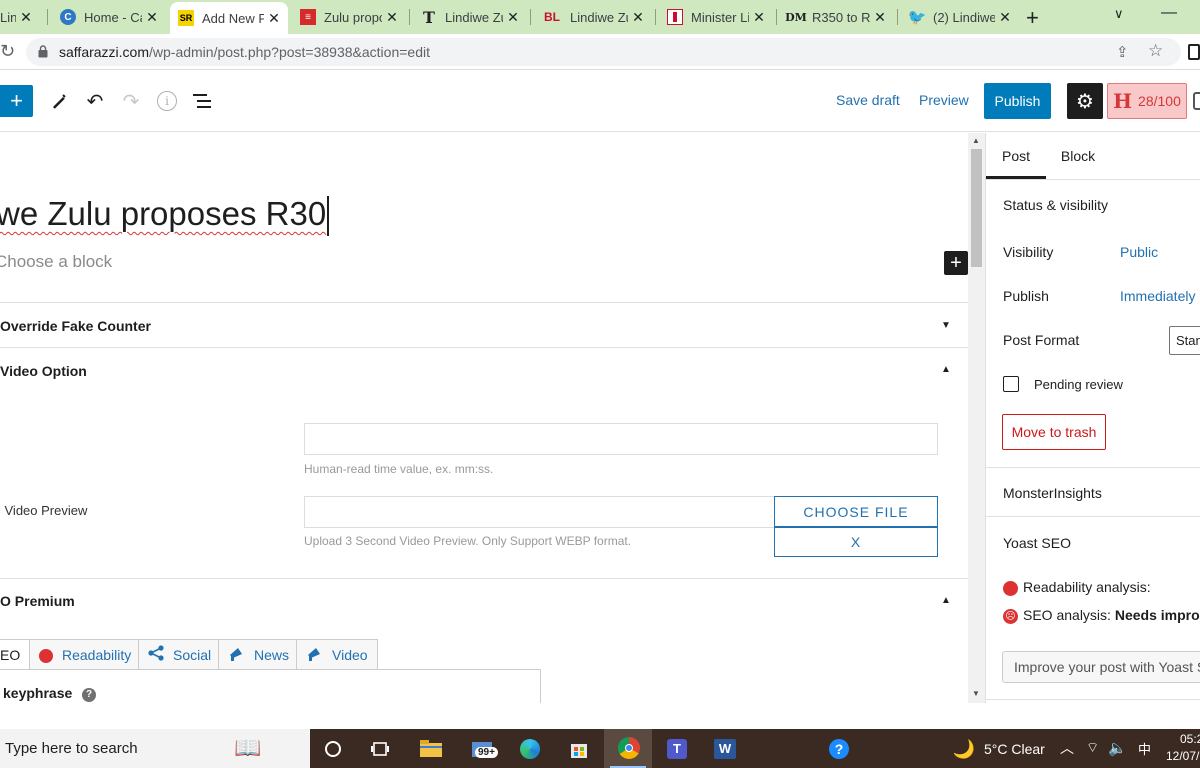 The width and height of the screenshot is (1200, 768). Describe the element at coordinates (186, 18) in the screenshot. I see `sr-icon: SR` at that location.